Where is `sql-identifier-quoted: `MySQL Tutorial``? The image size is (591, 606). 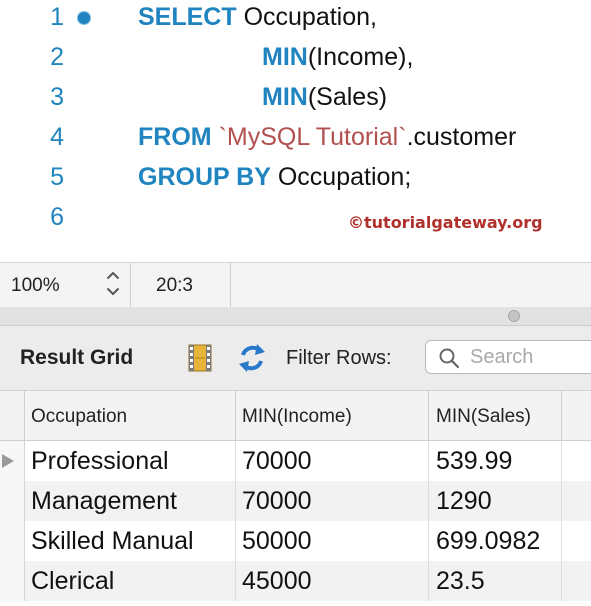 sql-identifier-quoted: `MySQL Tutorial` is located at coordinates (312, 137).